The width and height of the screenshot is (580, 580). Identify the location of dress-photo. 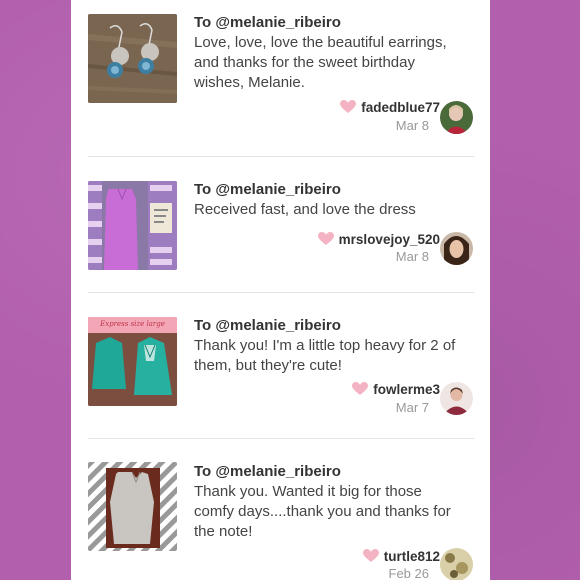
(132, 225).